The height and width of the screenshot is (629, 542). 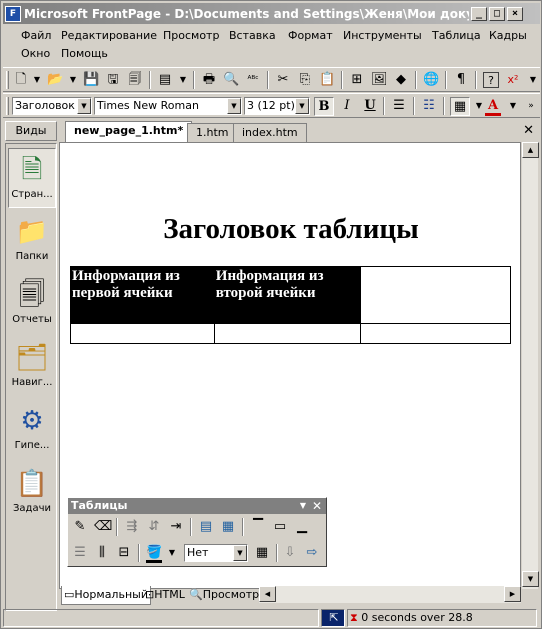 What do you see at coordinates (312, 553) in the screenshot?
I see `fill-right-icon: ⇨` at bounding box center [312, 553].